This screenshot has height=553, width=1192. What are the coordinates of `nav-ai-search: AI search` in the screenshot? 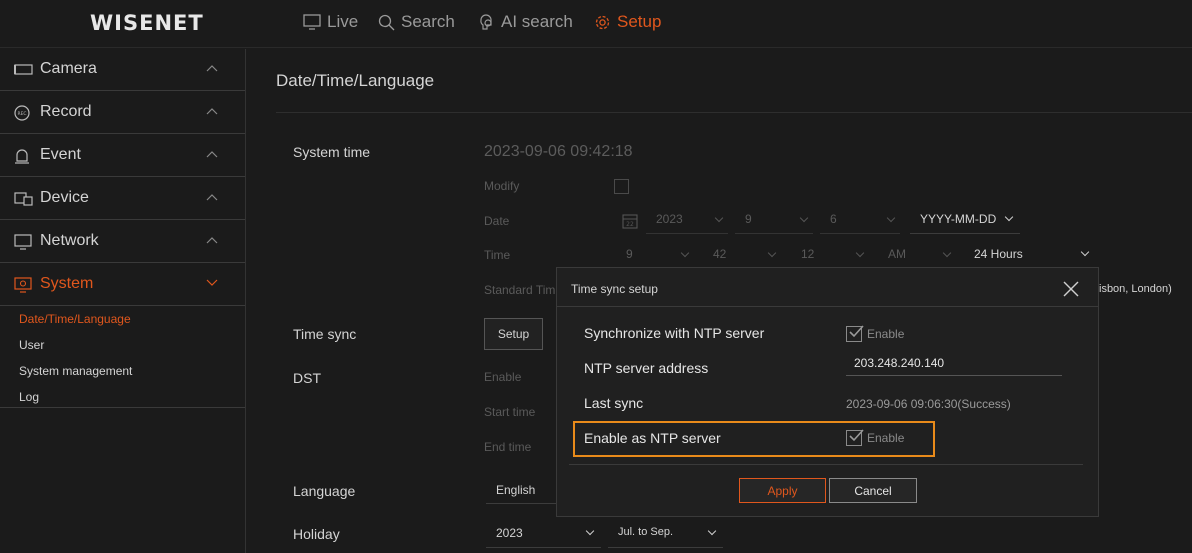 It's located at (525, 22).